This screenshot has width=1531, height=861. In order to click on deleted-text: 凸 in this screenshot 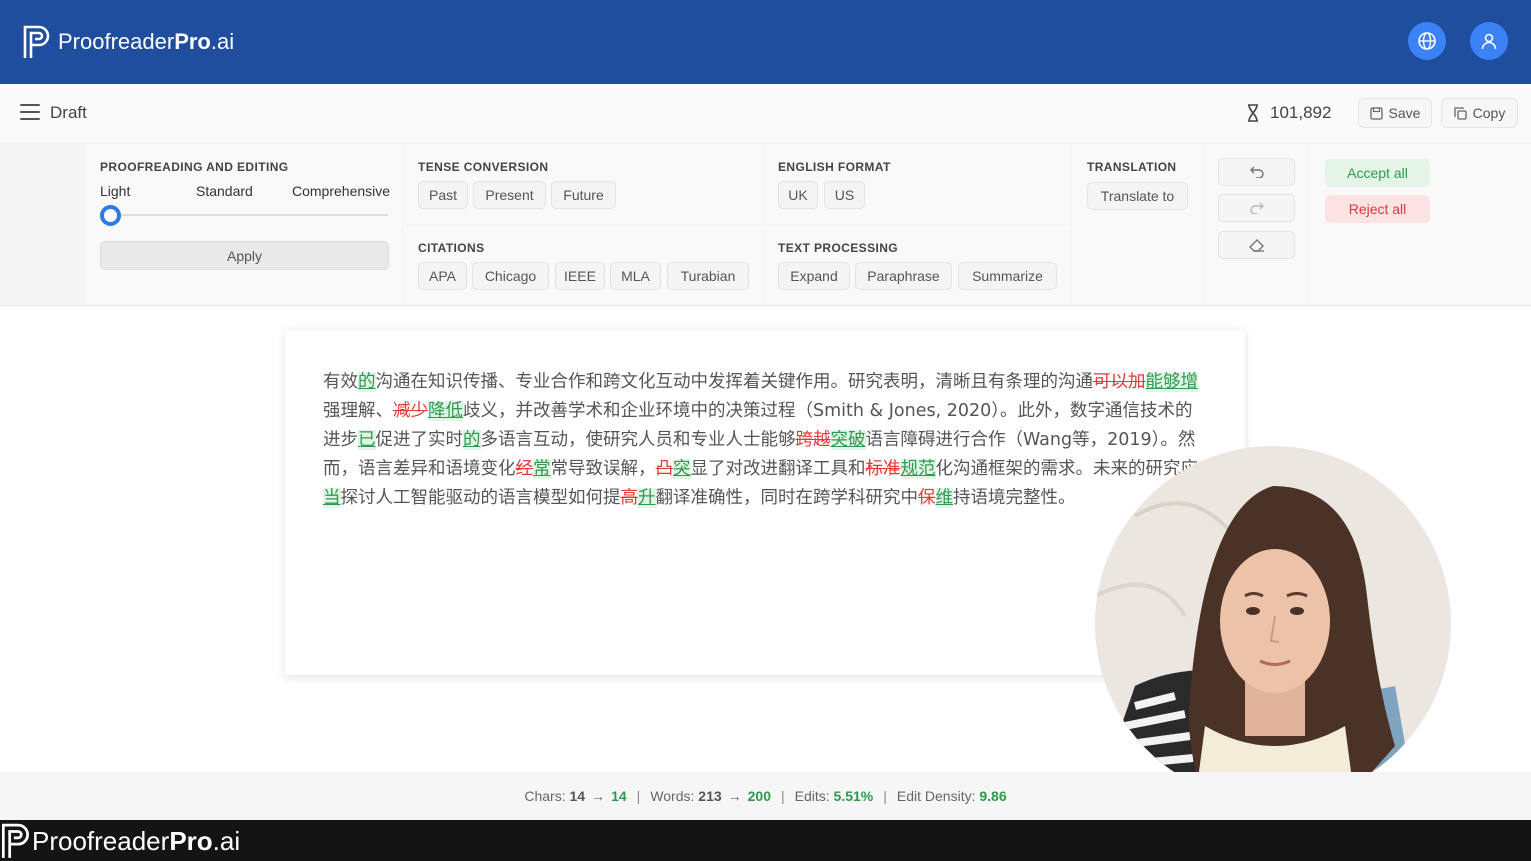, I will do `click(665, 469)`.